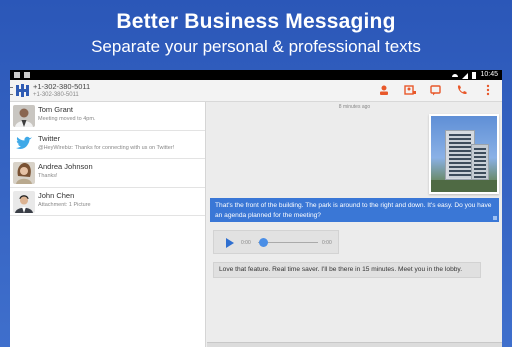 This screenshot has width=512, height=347. I want to click on conversation-name: John Chen, so click(56, 195).